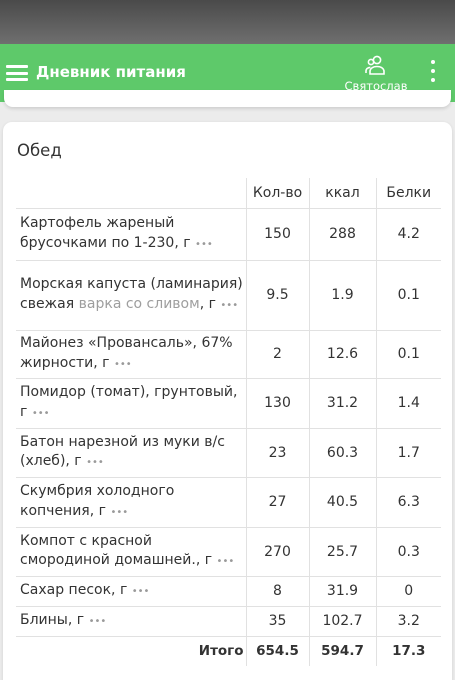  Describe the element at coordinates (408, 193) in the screenshot. I see `column-header-protein: Белки` at that location.